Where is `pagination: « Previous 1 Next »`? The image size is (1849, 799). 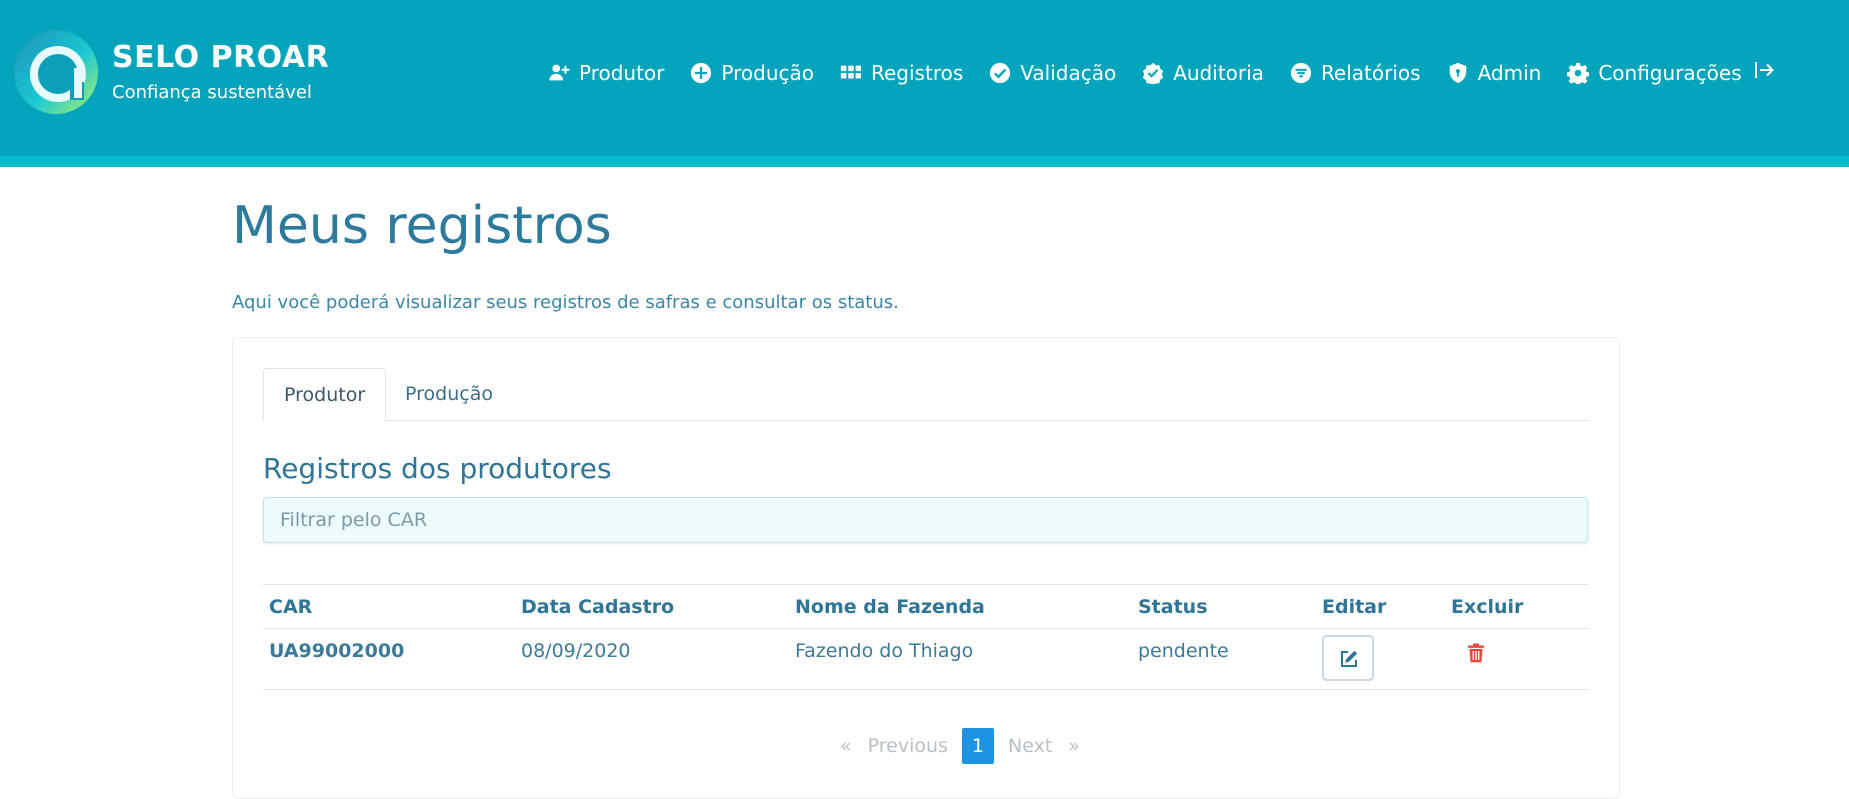 pagination: « Previous 1 Next » is located at coordinates (960, 746).